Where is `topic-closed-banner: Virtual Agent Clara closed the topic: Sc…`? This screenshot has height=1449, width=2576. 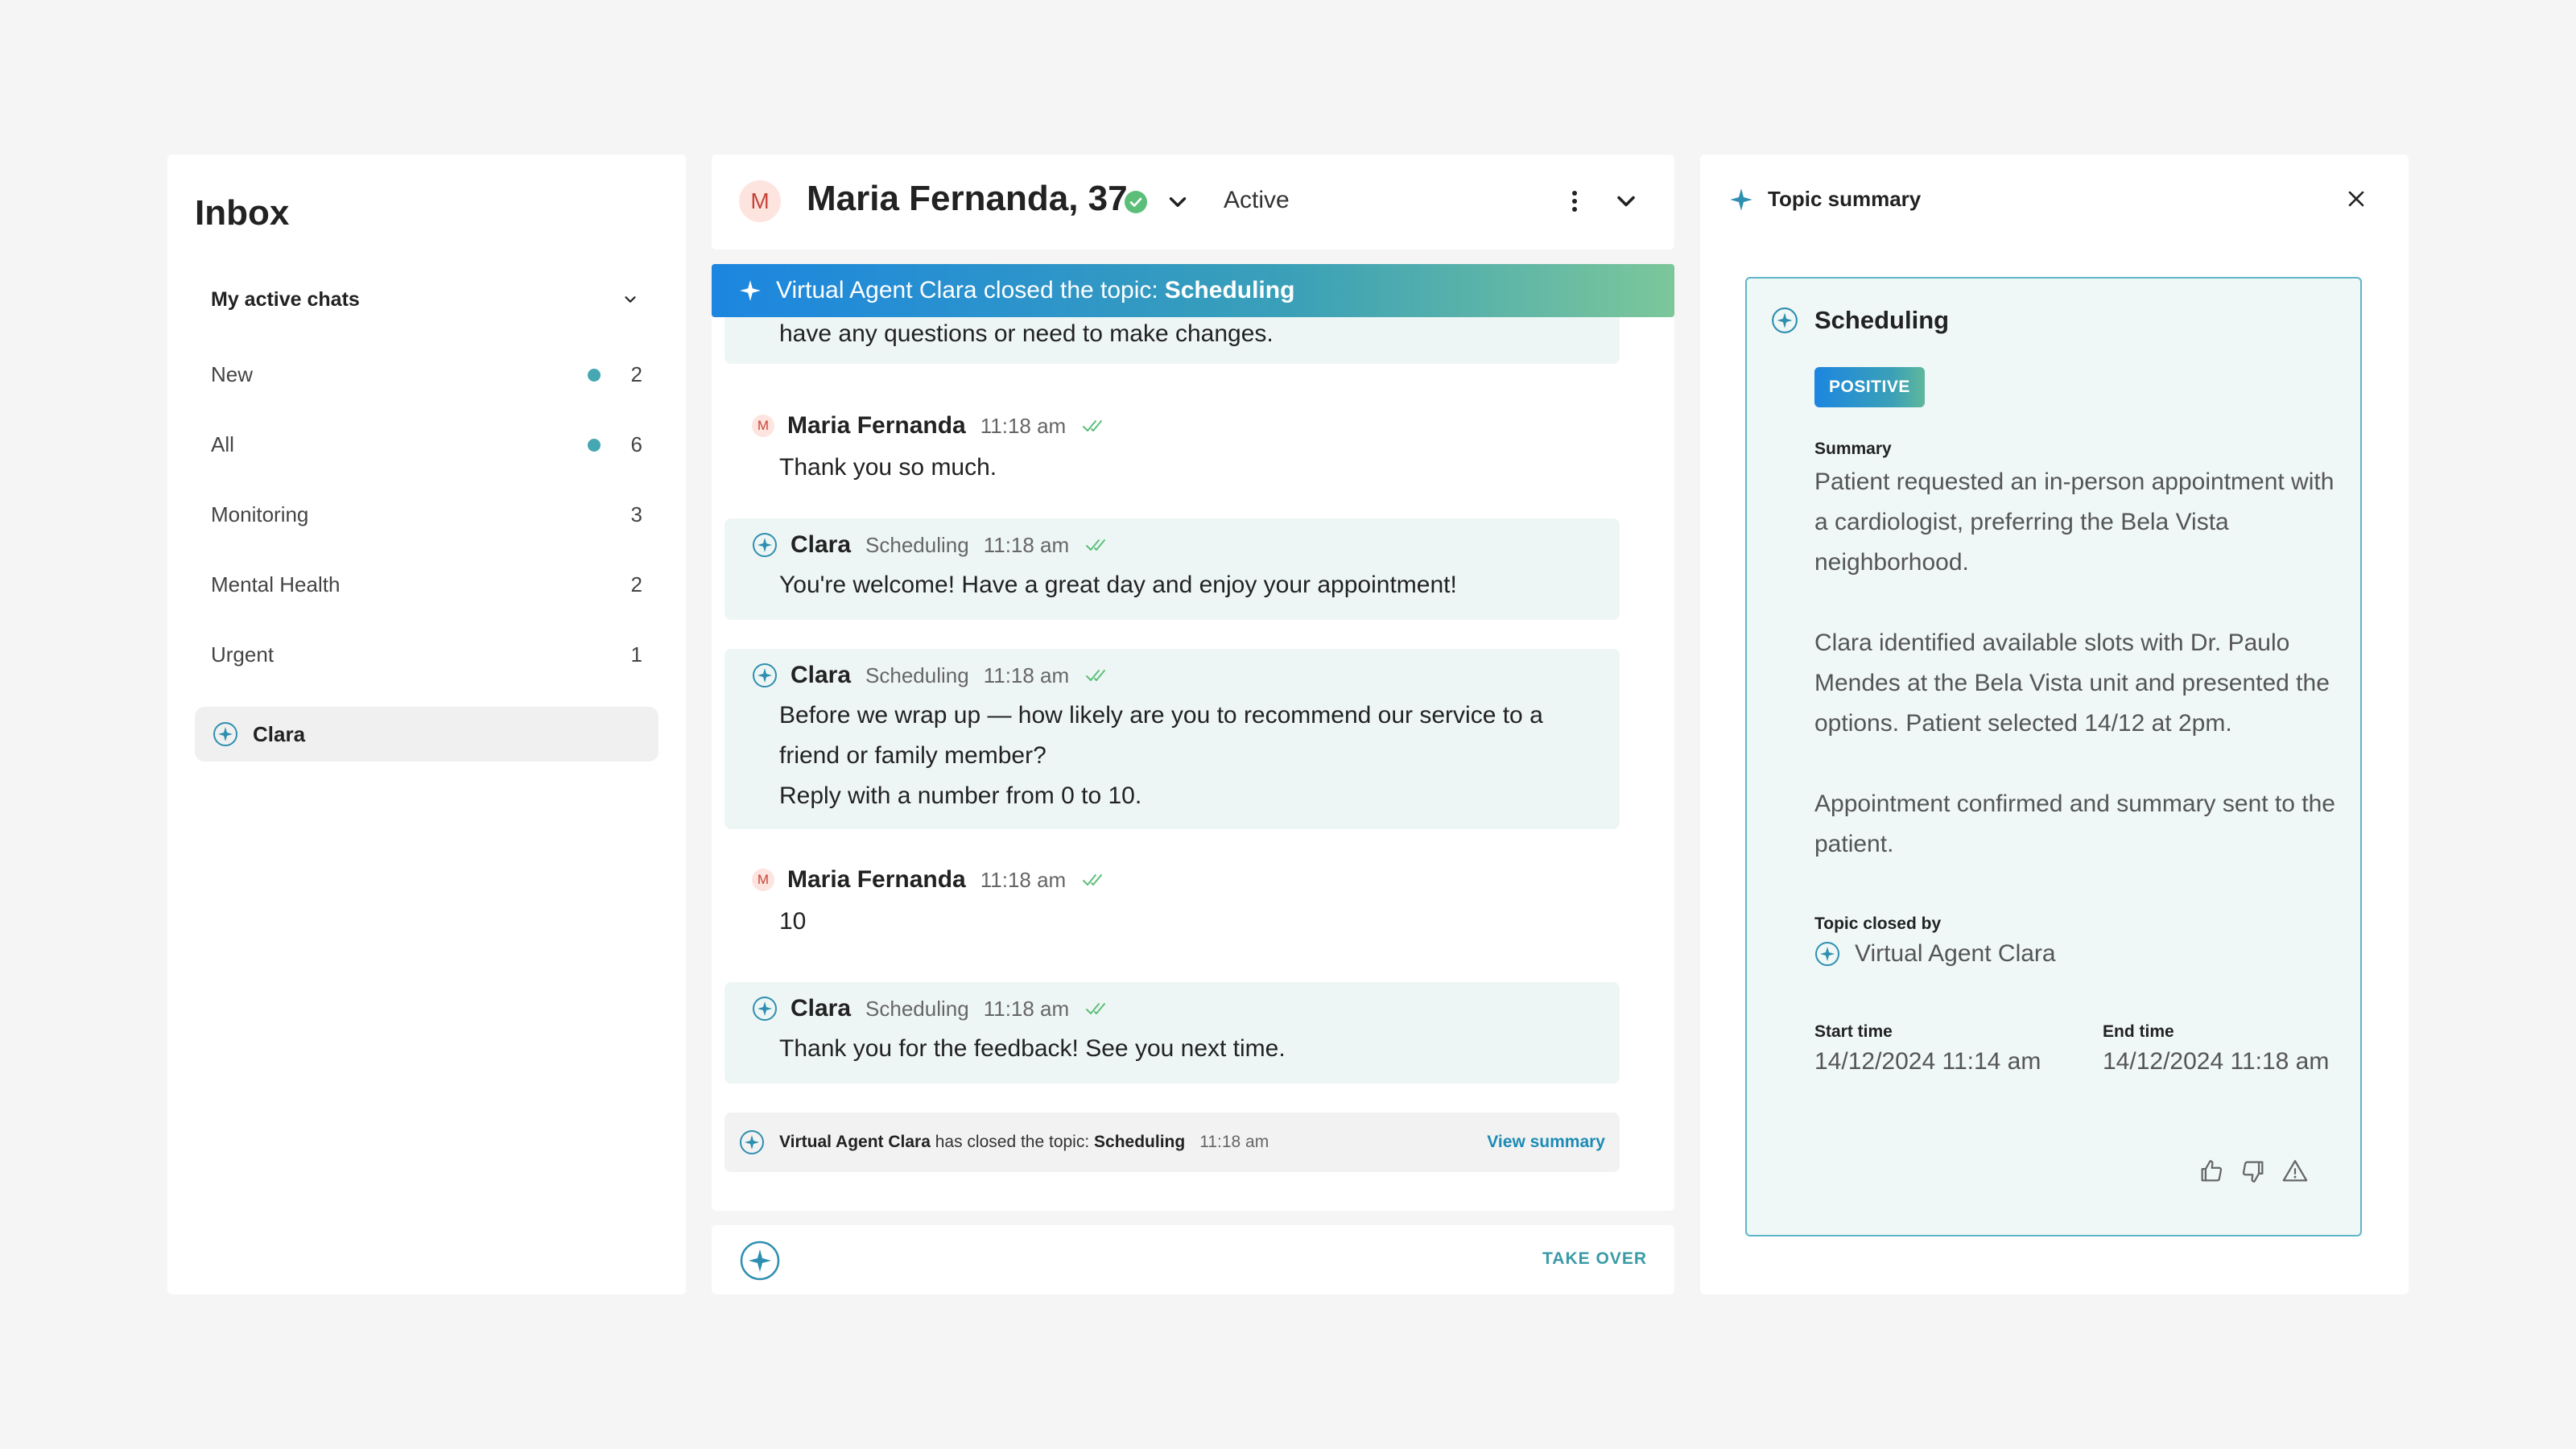
topic-closed-banner: Virtual Agent Clara closed the topic: Sc… is located at coordinates (1193, 290).